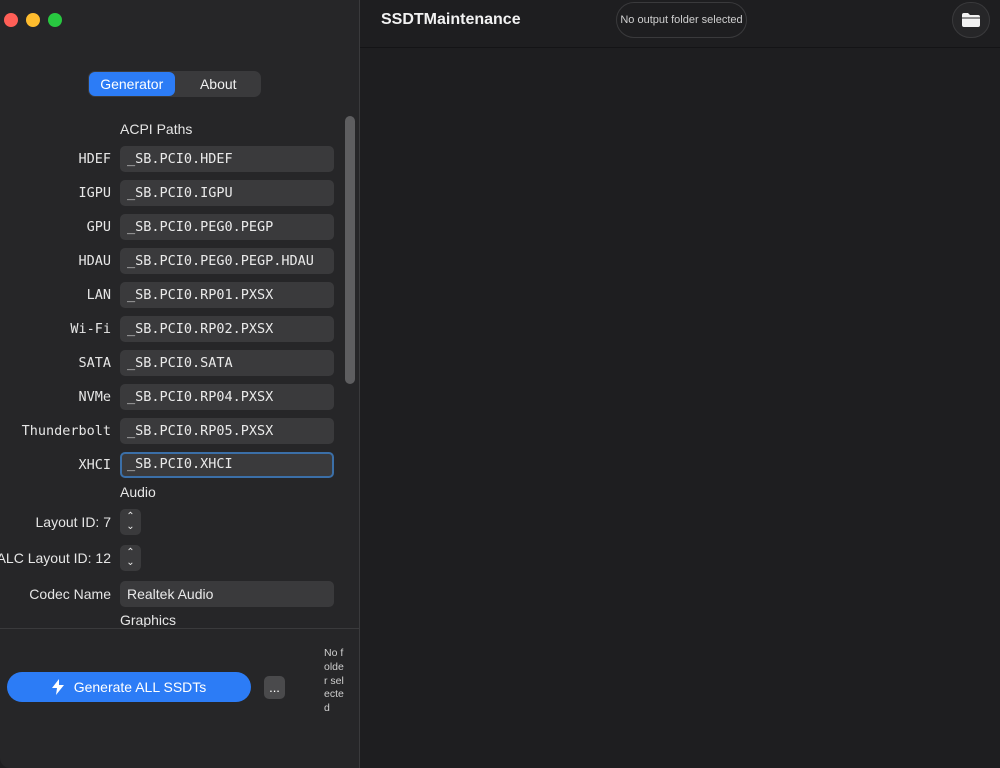 The image size is (1000, 768). I want to click on acpi-label: HDAU, so click(94, 261).